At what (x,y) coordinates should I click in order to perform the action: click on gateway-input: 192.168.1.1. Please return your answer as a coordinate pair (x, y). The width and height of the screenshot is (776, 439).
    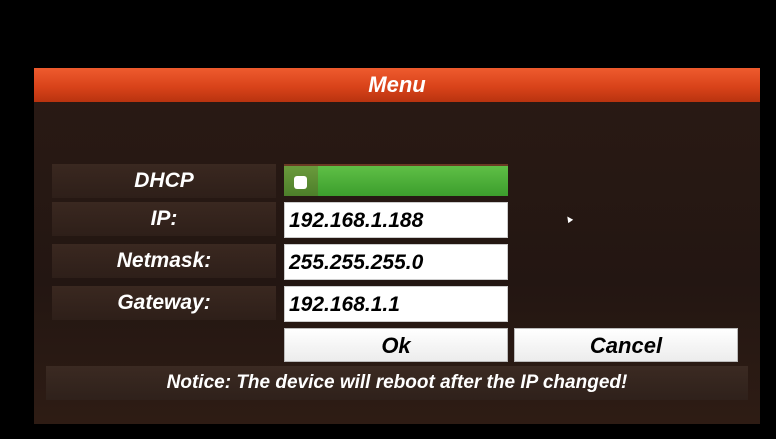
    Looking at the image, I should click on (396, 304).